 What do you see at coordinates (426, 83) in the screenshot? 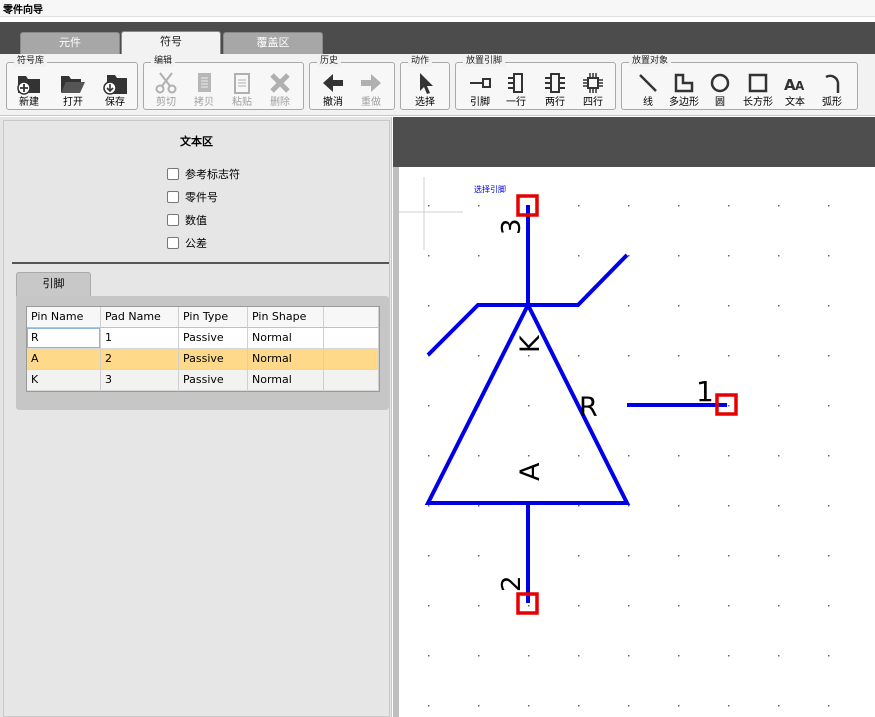
I see `pointer-arrow-icon` at bounding box center [426, 83].